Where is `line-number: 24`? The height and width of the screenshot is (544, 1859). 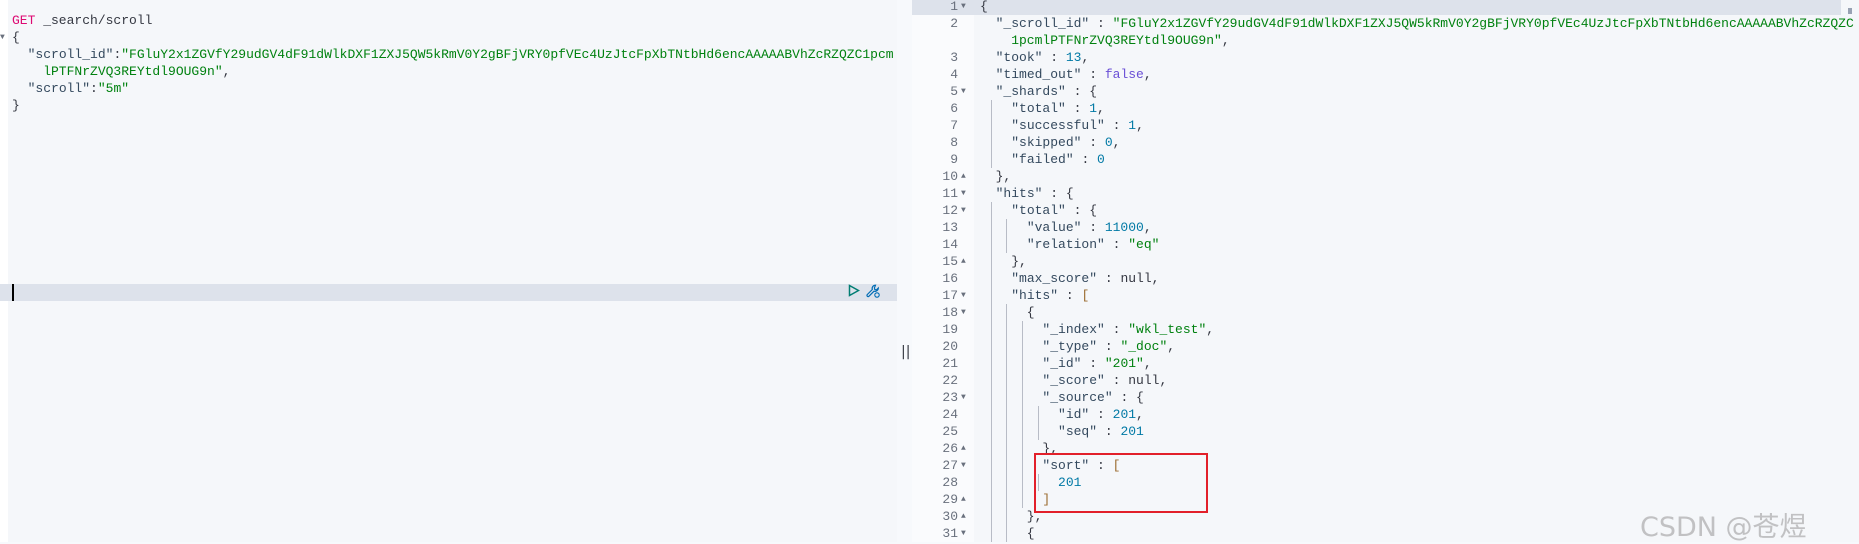
line-number: 24 is located at coordinates (950, 414).